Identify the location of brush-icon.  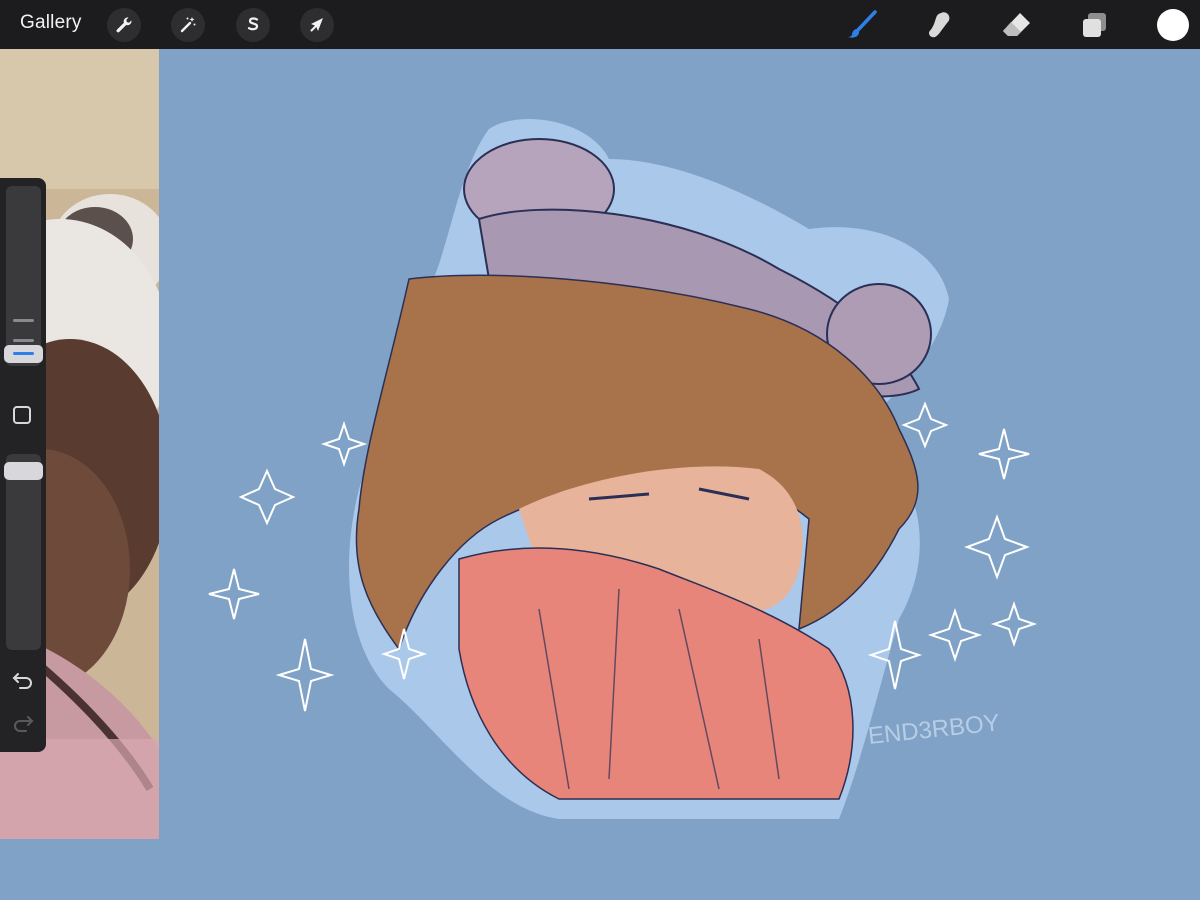
(862, 24).